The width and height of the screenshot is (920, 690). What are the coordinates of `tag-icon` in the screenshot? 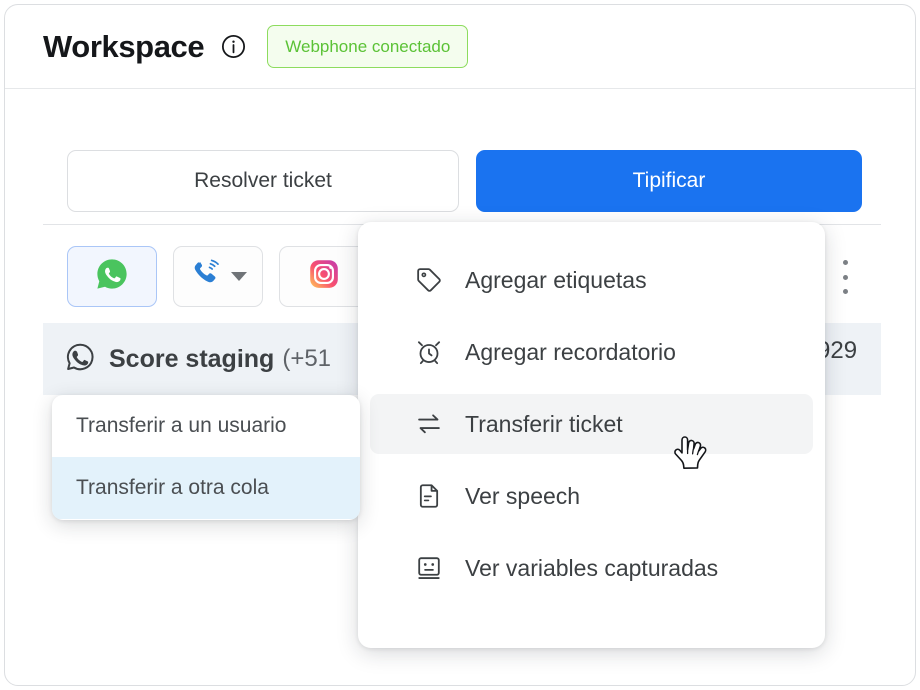 It's located at (429, 280).